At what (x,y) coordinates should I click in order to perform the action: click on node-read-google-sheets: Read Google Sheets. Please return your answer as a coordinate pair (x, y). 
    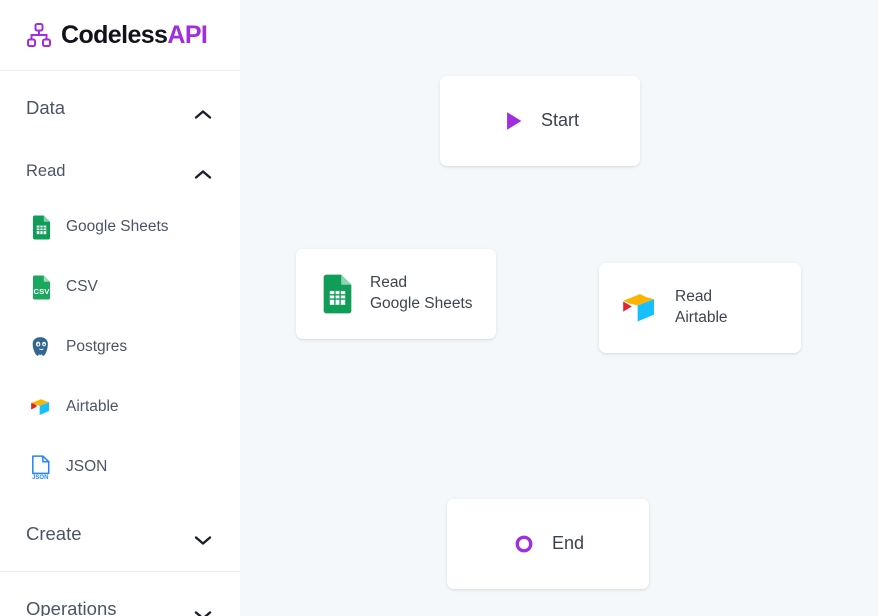
    Looking at the image, I should click on (396, 294).